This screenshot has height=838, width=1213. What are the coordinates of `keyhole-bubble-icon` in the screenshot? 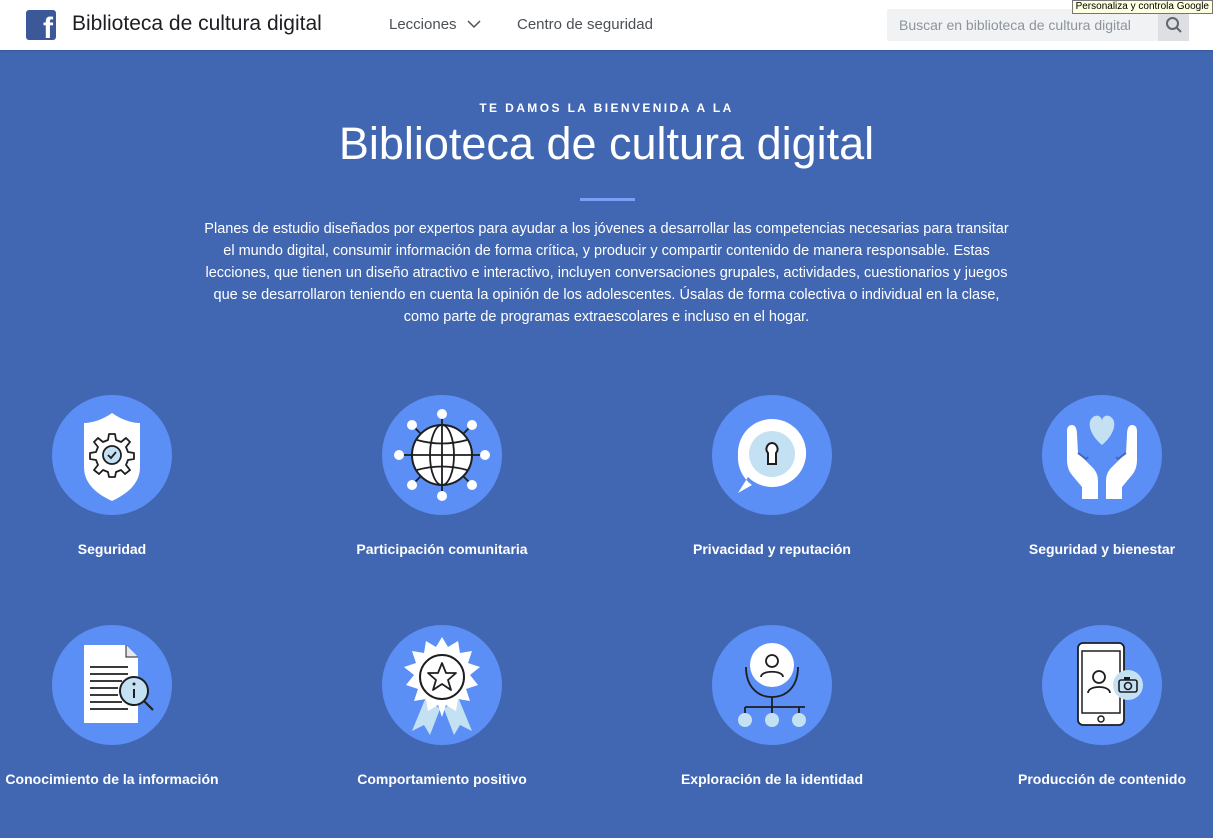 It's located at (772, 455).